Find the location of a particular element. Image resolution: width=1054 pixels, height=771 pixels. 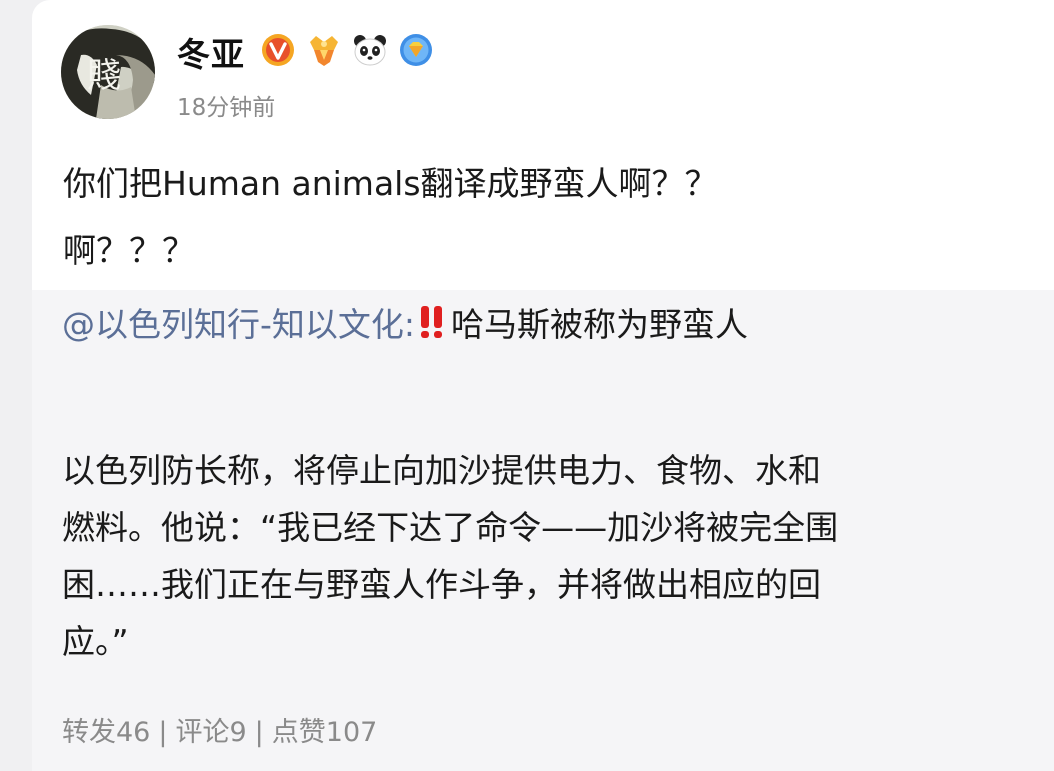

repost-headline: 哈马斯被称为野蛮人 is located at coordinates (600, 324).